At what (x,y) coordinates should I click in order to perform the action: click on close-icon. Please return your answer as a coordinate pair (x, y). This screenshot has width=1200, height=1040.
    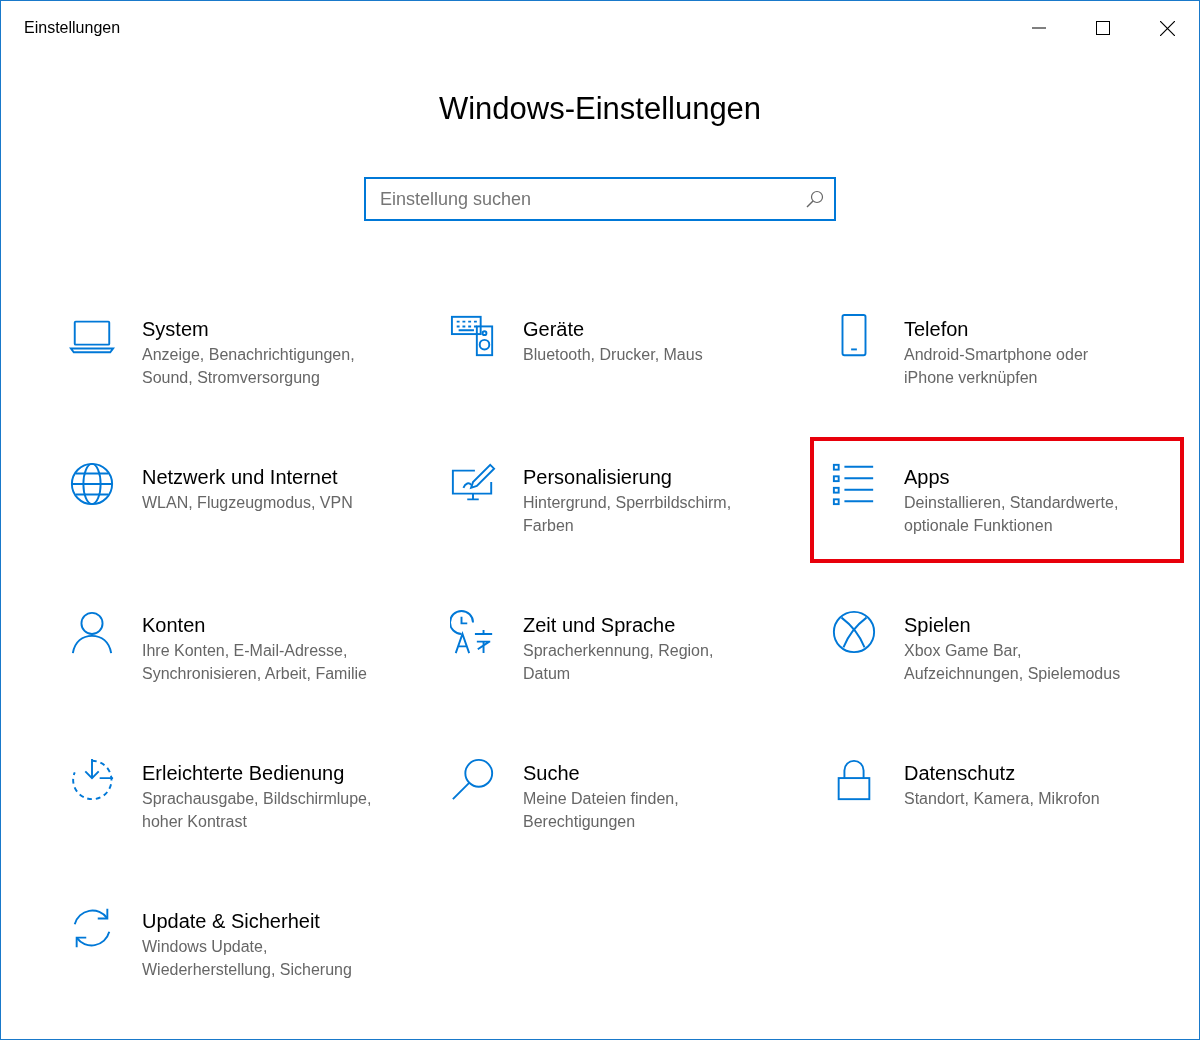
    Looking at the image, I should click on (1167, 28).